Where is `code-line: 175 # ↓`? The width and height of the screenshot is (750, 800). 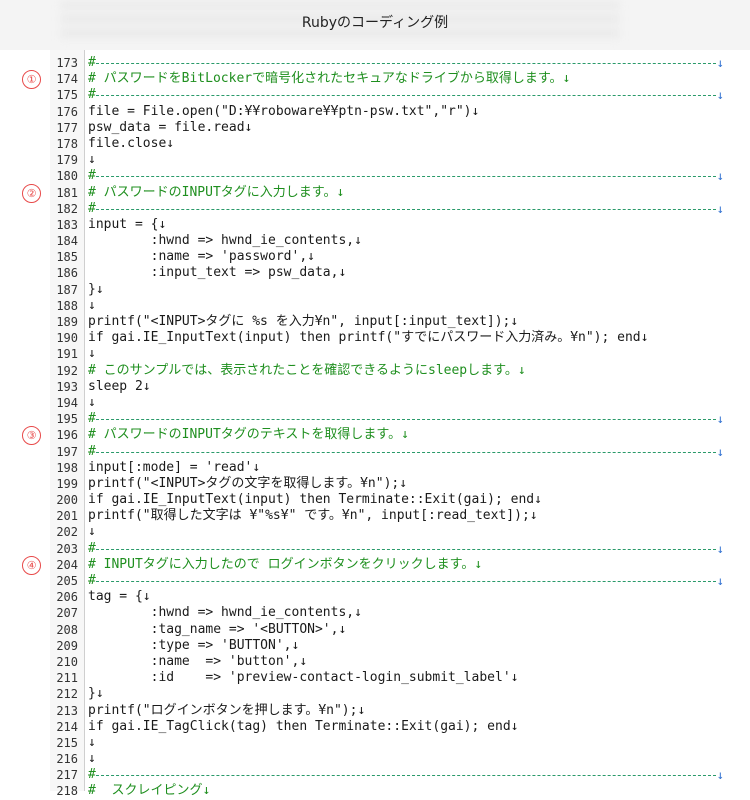
code-line: 175 # ↓ is located at coordinates (375, 95).